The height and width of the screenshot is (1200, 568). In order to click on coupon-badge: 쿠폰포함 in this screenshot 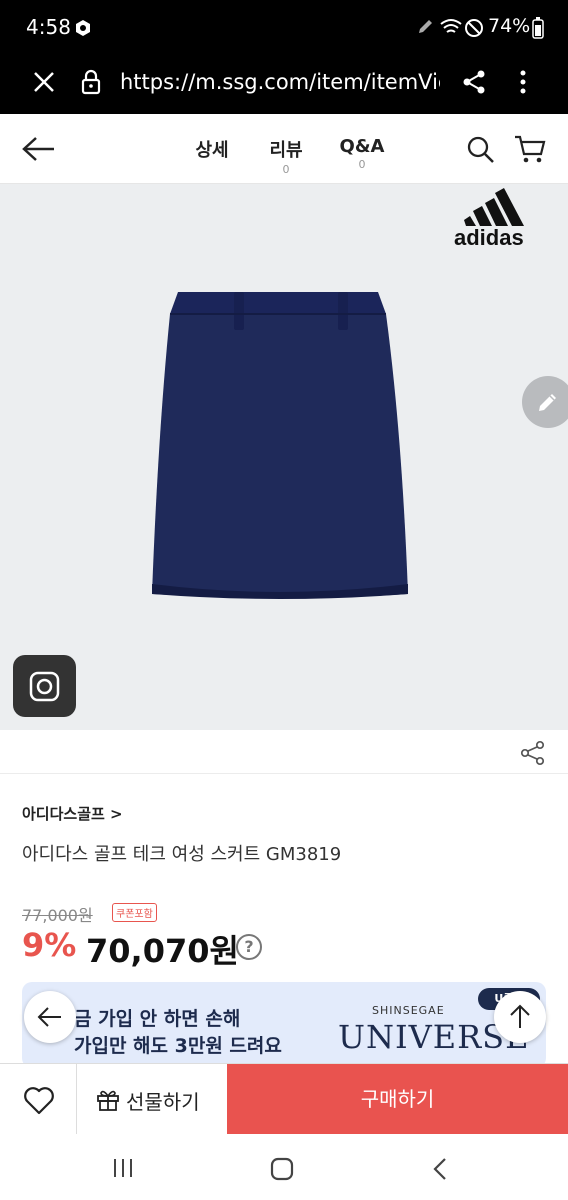, I will do `click(134, 912)`.